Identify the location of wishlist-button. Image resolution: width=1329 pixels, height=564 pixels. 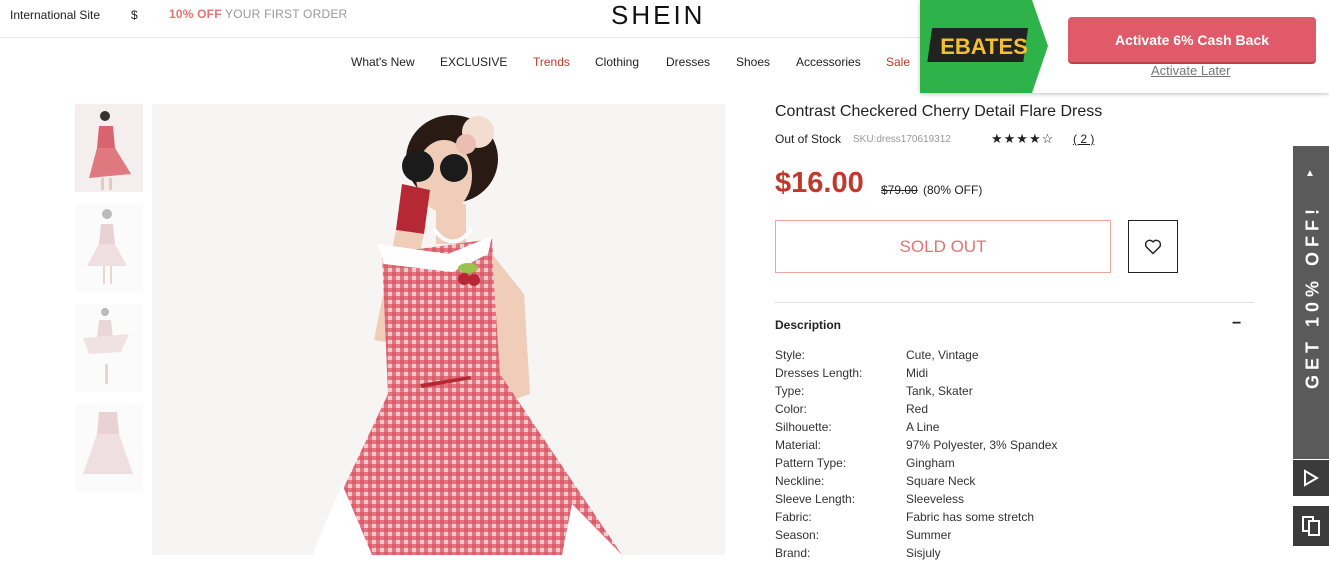
(1153, 246).